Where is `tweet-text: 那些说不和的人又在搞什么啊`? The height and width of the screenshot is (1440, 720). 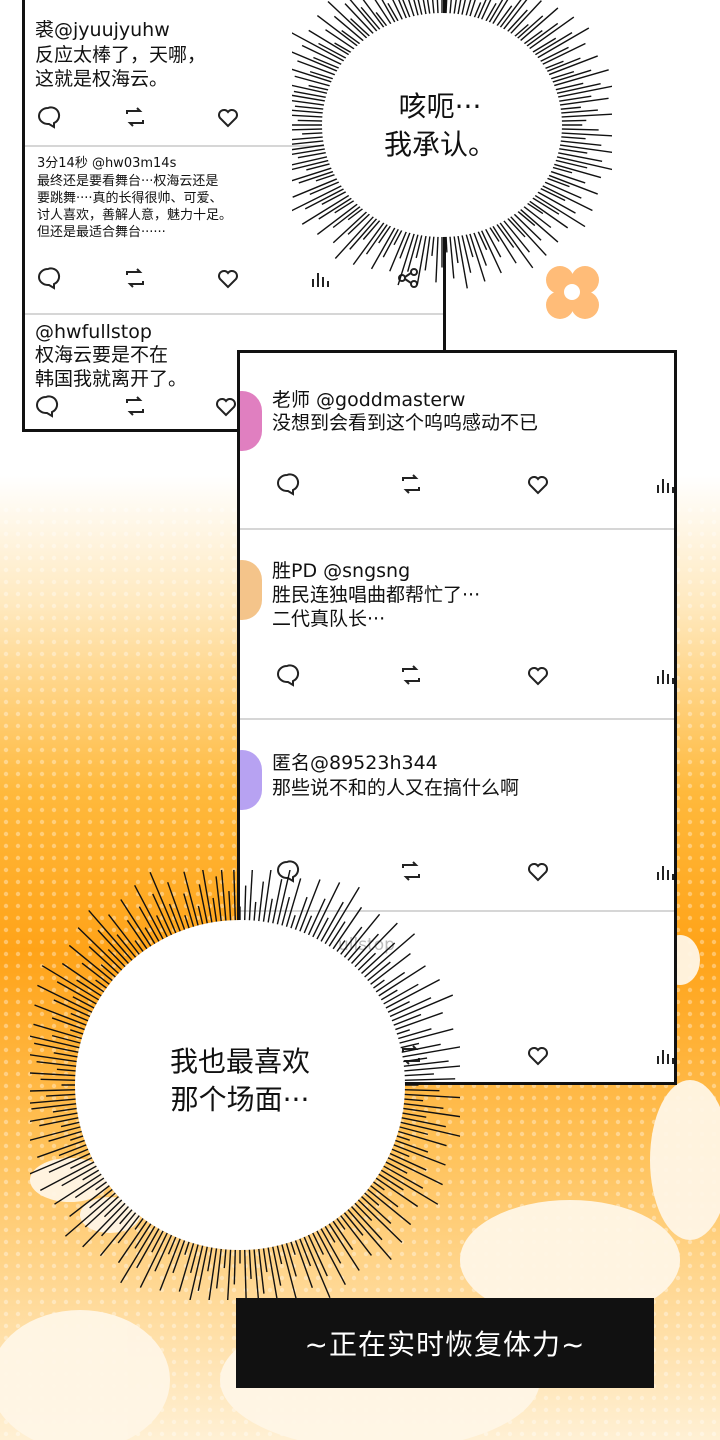
tweet-text: 那些说不和的人又在搞什么啊 is located at coordinates (396, 788).